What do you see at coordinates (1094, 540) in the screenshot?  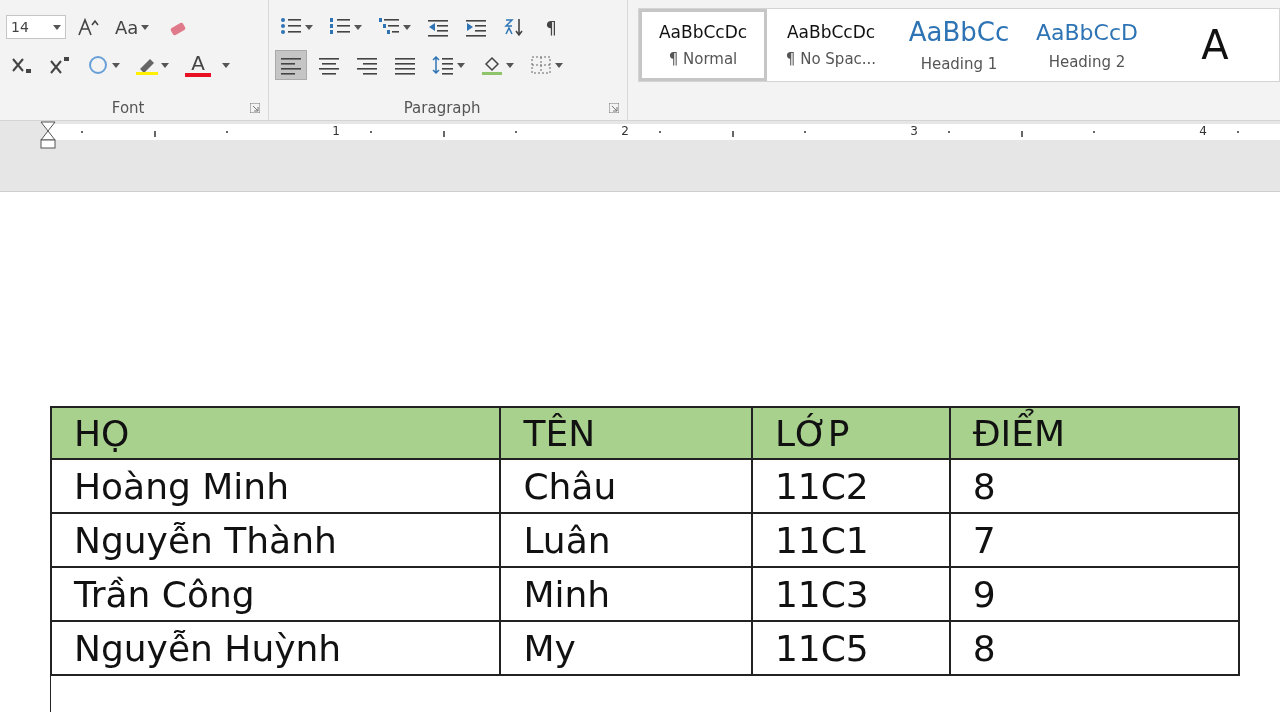 I see `table-cell: 7` at bounding box center [1094, 540].